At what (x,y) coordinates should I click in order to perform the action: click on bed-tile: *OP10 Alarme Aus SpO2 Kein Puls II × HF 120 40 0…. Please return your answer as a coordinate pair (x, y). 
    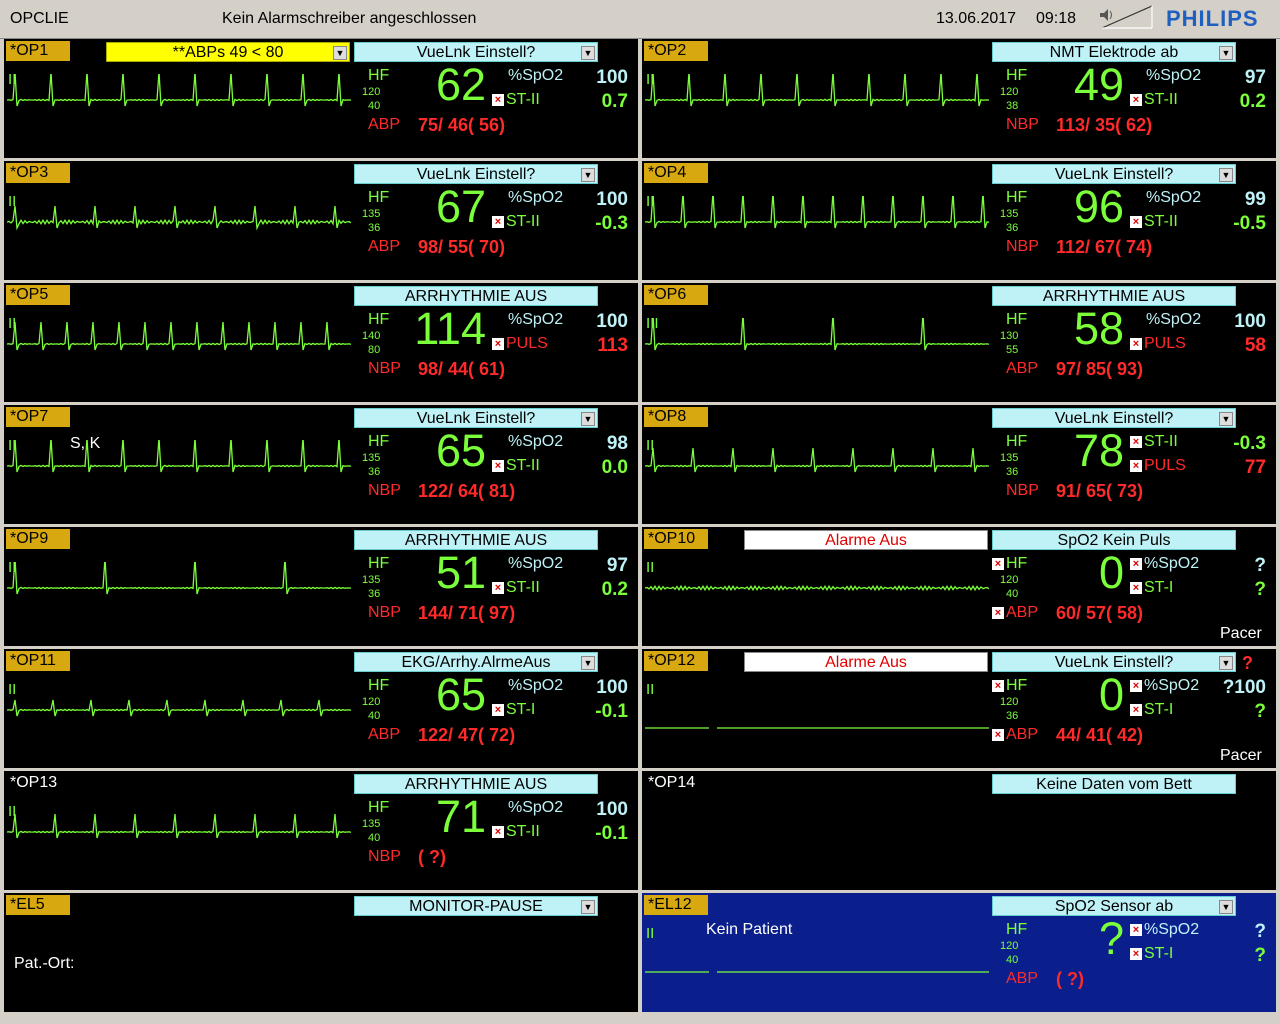
    Looking at the image, I should click on (959, 586).